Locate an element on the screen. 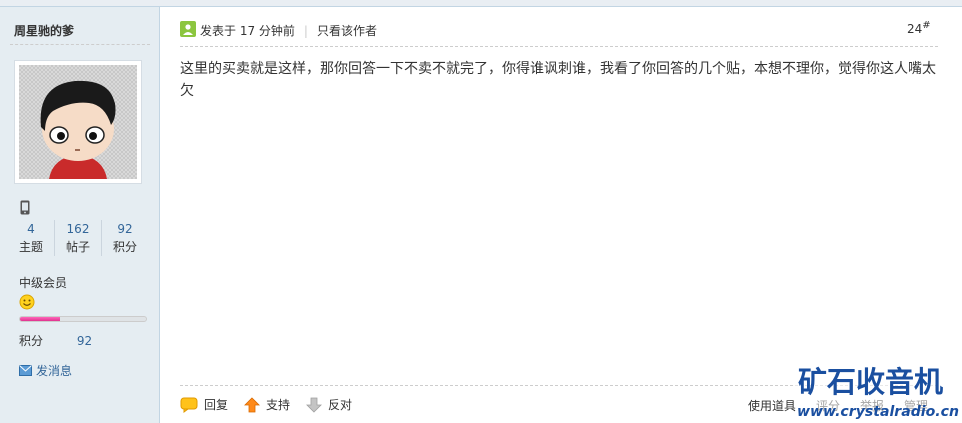 This screenshot has height=423, width=962. floor-number: 24# is located at coordinates (919, 28).